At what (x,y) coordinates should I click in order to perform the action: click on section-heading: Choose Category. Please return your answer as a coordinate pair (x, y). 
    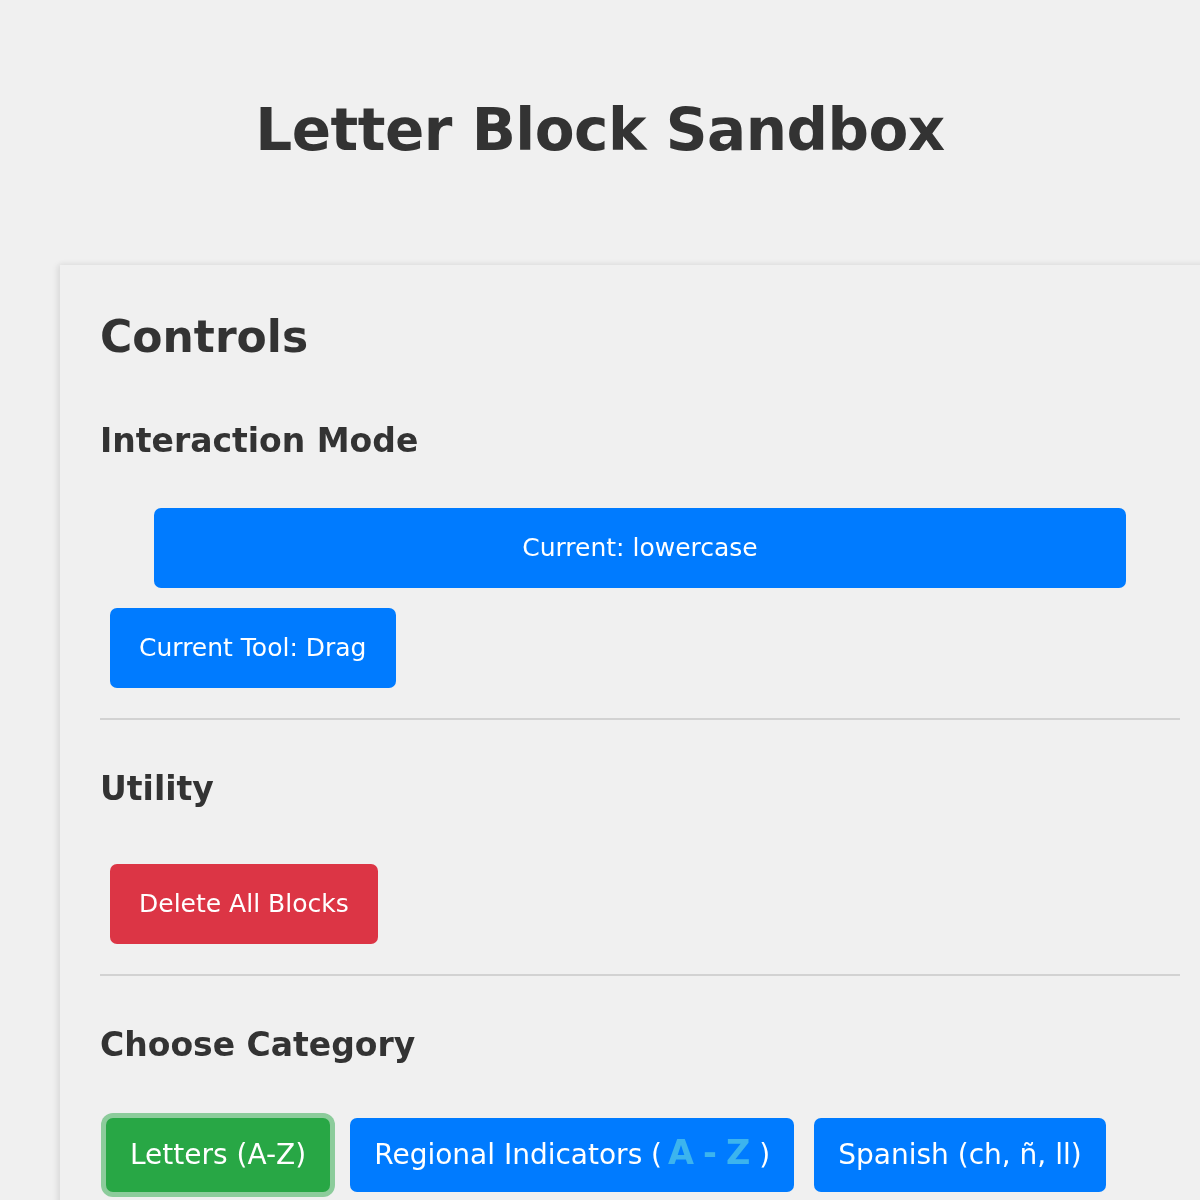
    Looking at the image, I should click on (258, 1045).